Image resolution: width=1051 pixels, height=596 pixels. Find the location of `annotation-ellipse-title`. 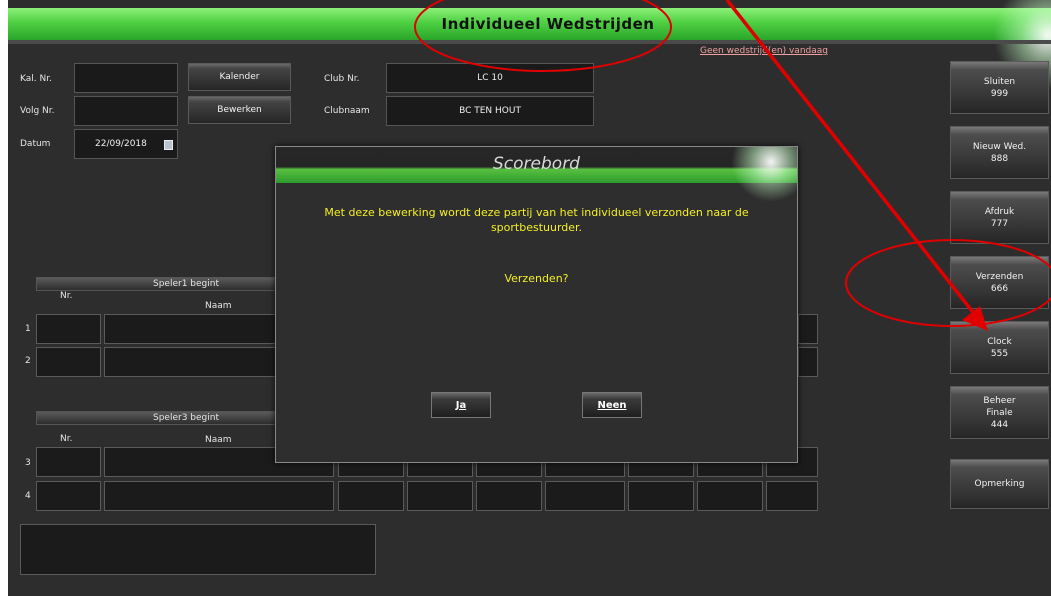

annotation-ellipse-title is located at coordinates (543, 36).